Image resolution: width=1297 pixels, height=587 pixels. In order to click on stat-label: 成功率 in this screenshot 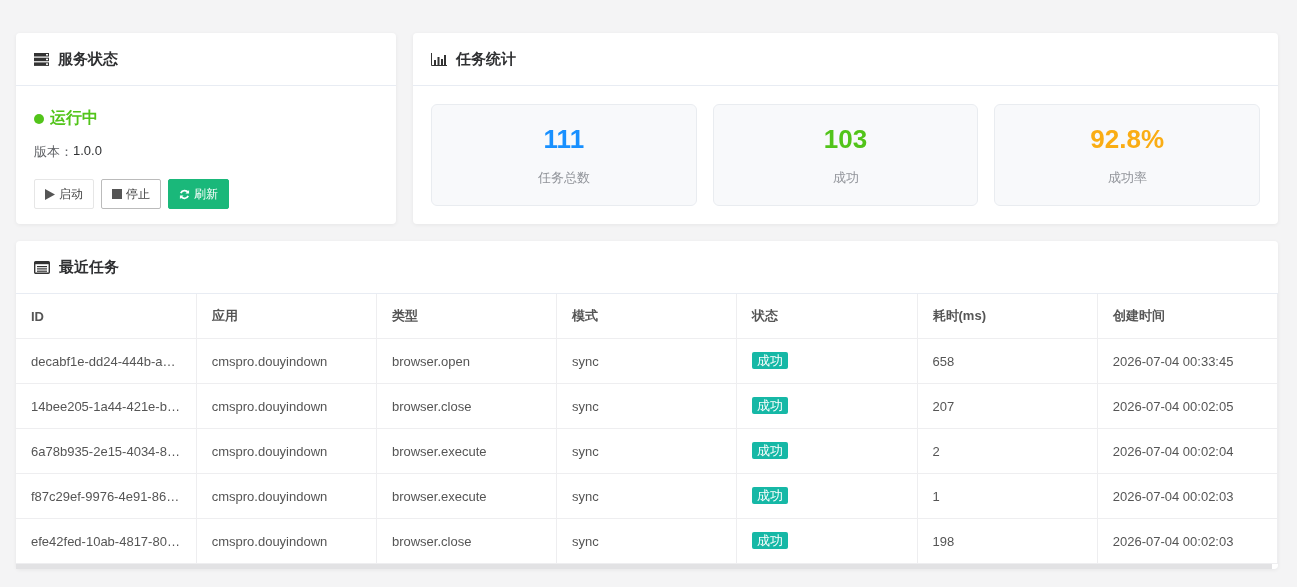, I will do `click(1127, 177)`.